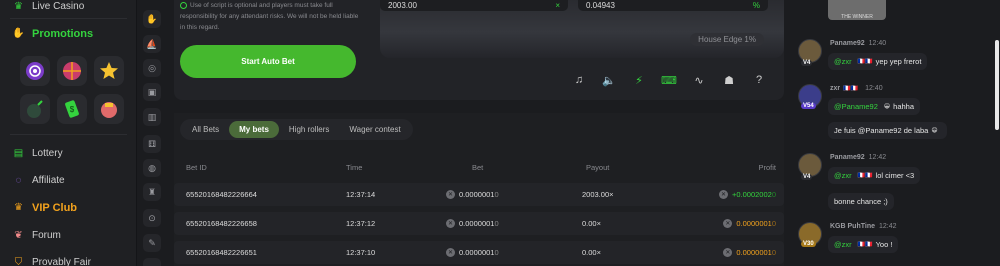 This screenshot has width=1000, height=266. I want to click on message-text: bonne chance ;), so click(861, 201).